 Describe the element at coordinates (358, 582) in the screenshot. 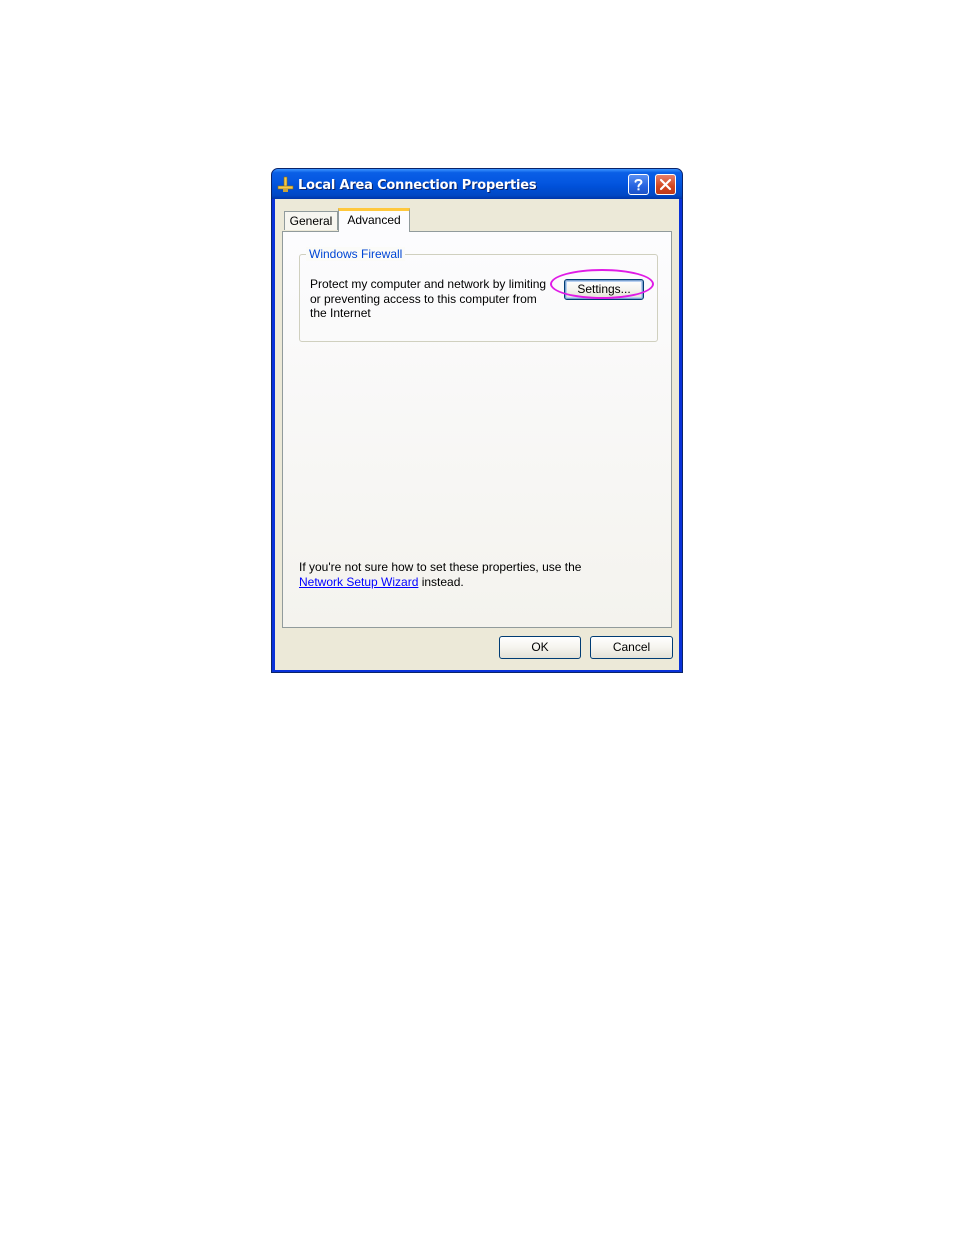

I see `network-setup-wizard-link: Network Setup Wizard` at that location.